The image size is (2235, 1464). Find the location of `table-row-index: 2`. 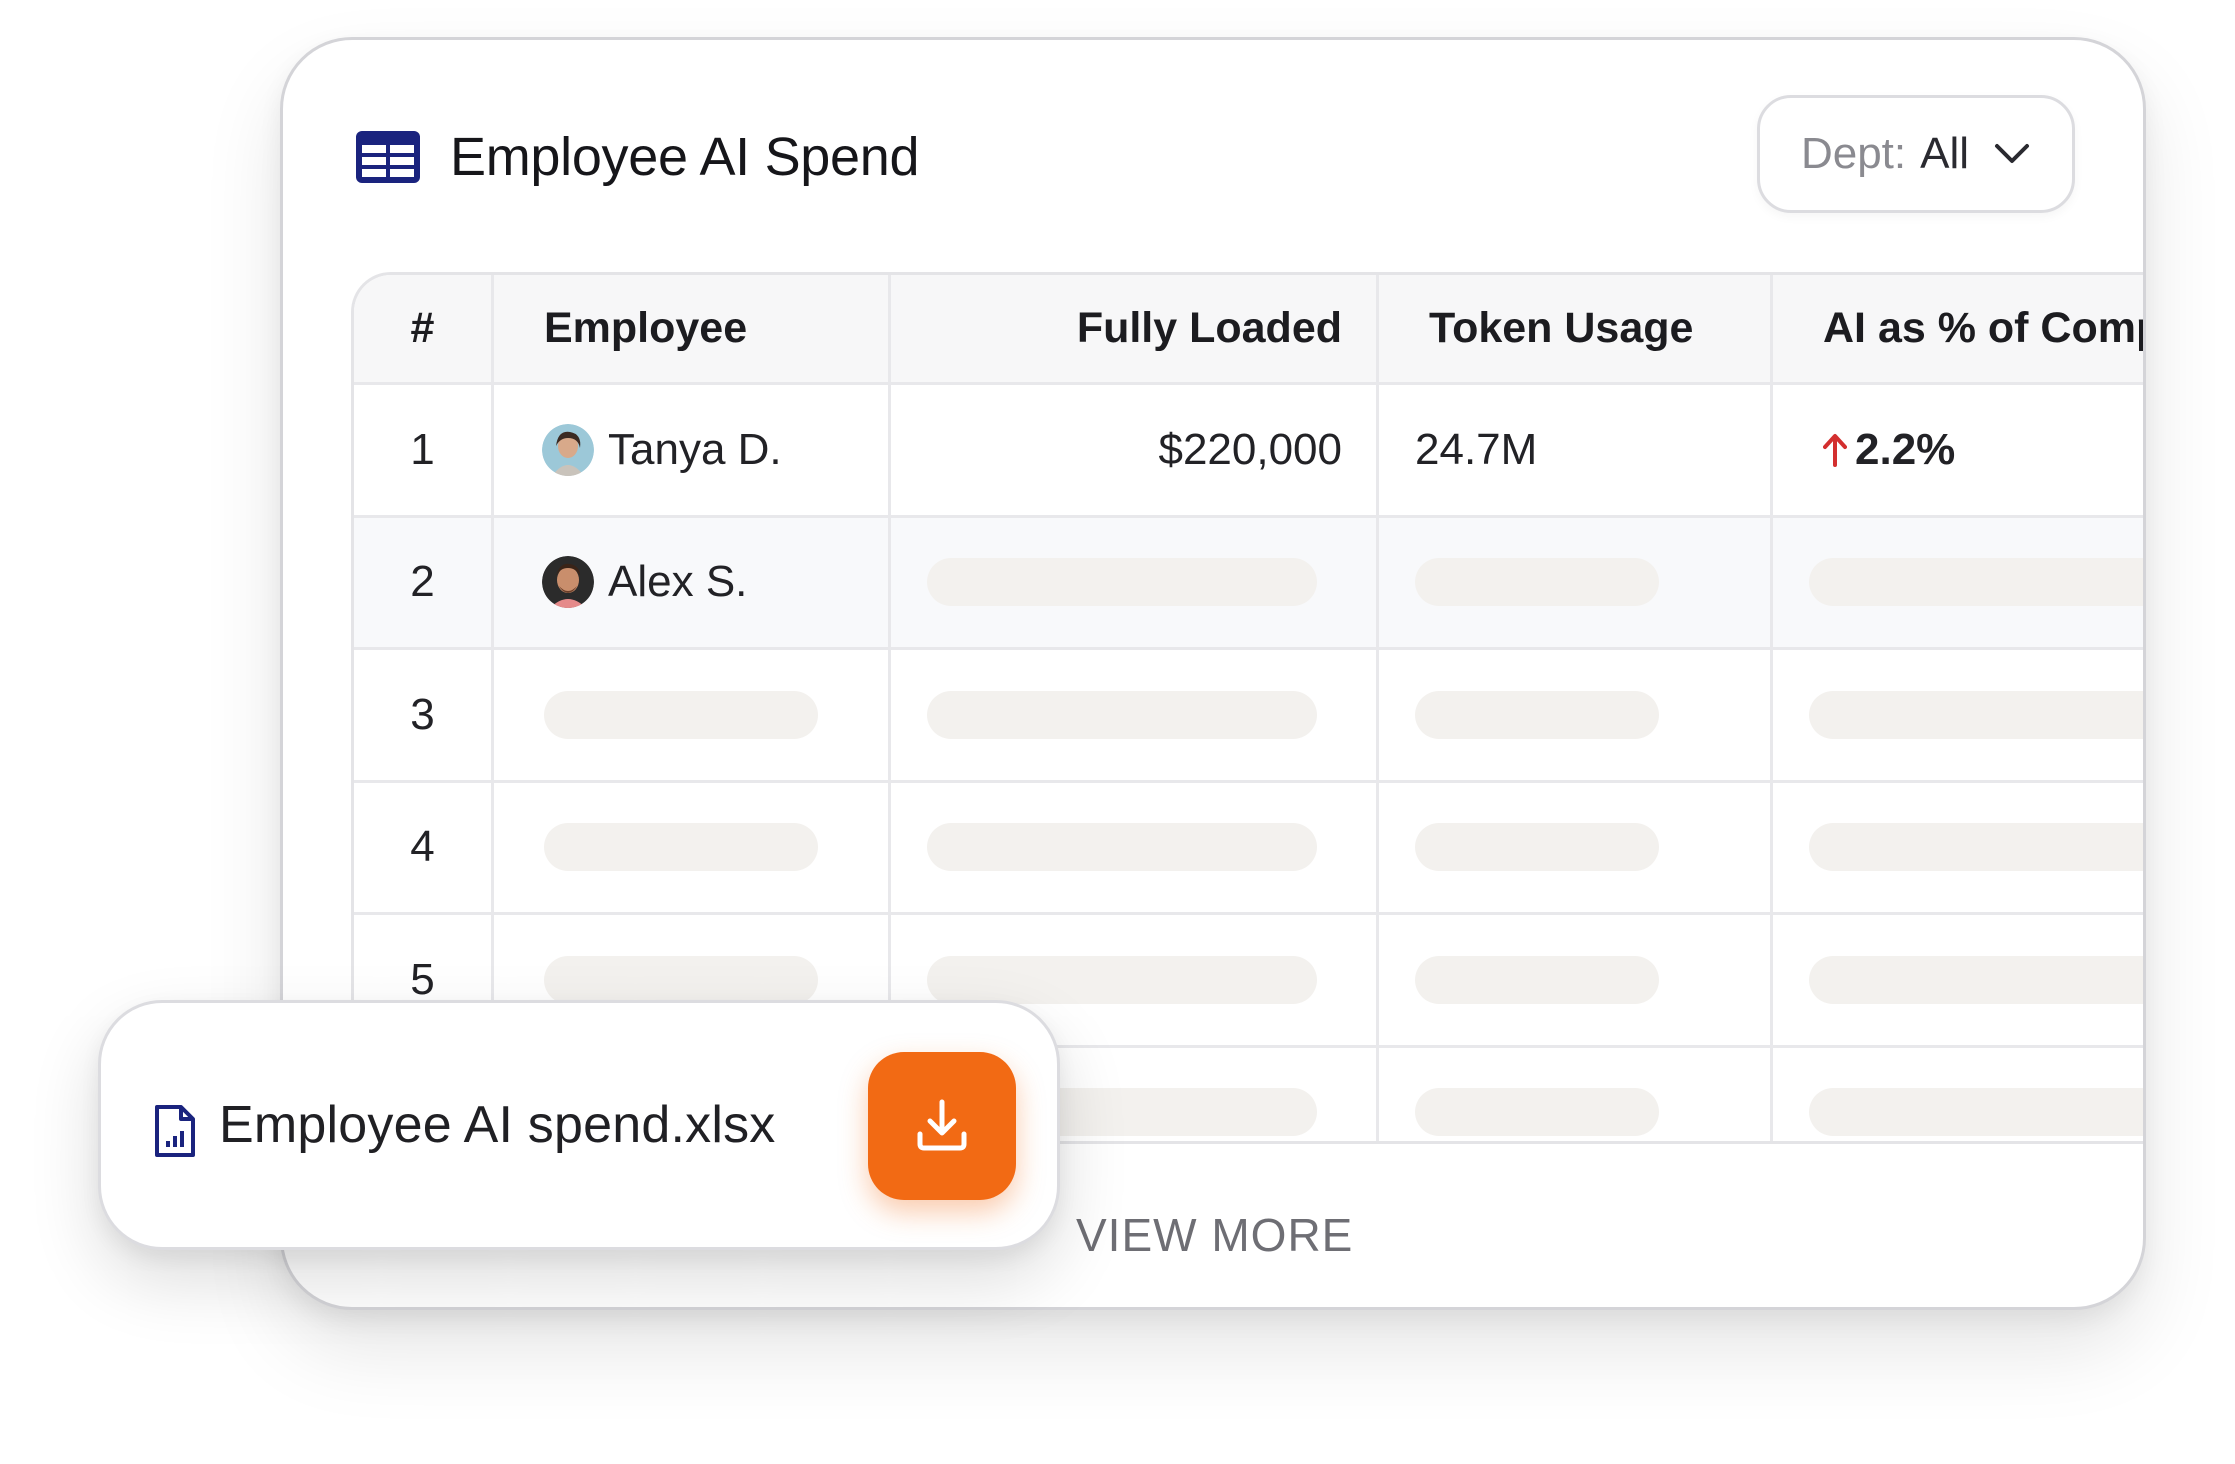

table-row-index: 2 is located at coordinates (424, 583).